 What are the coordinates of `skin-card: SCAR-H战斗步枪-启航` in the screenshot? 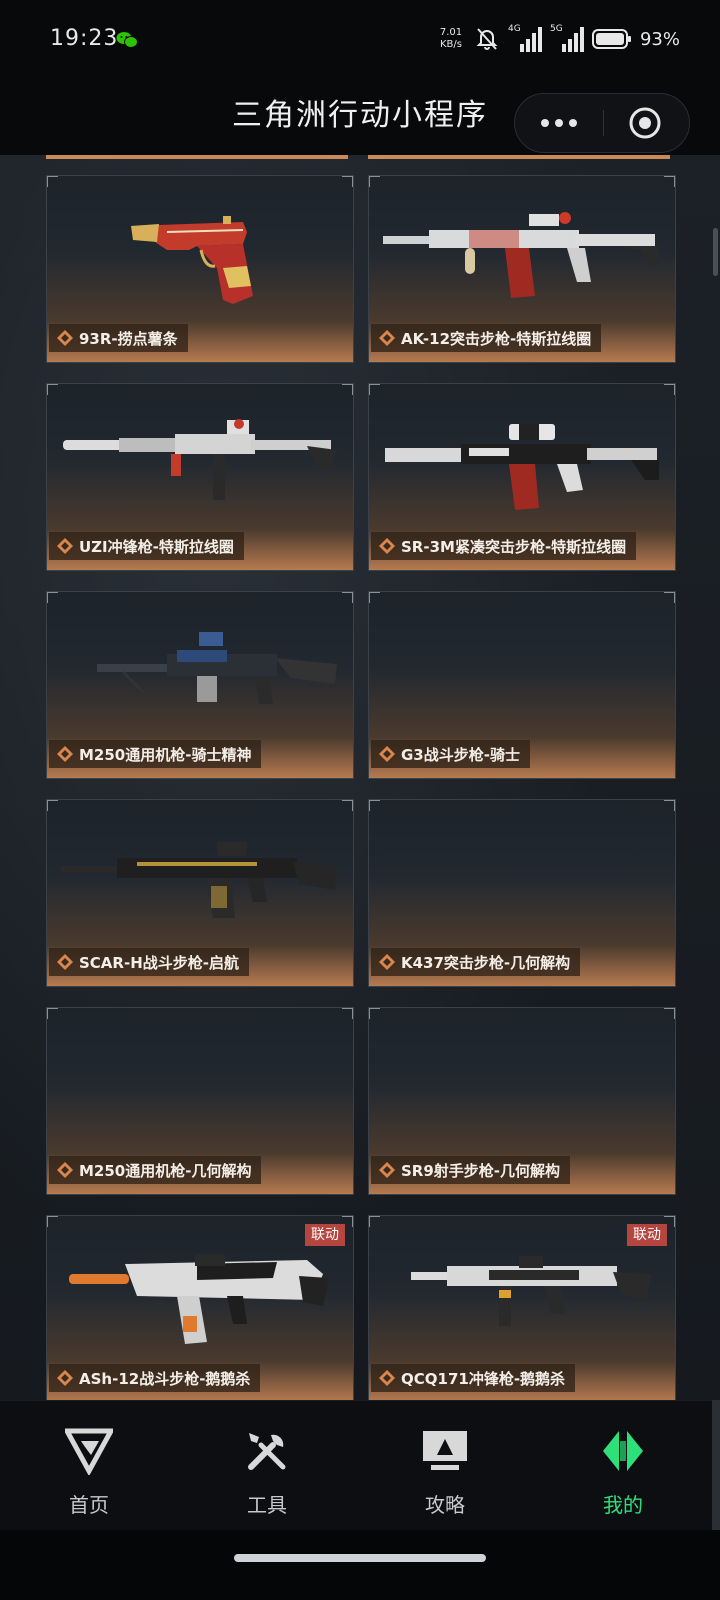 It's located at (200, 893).